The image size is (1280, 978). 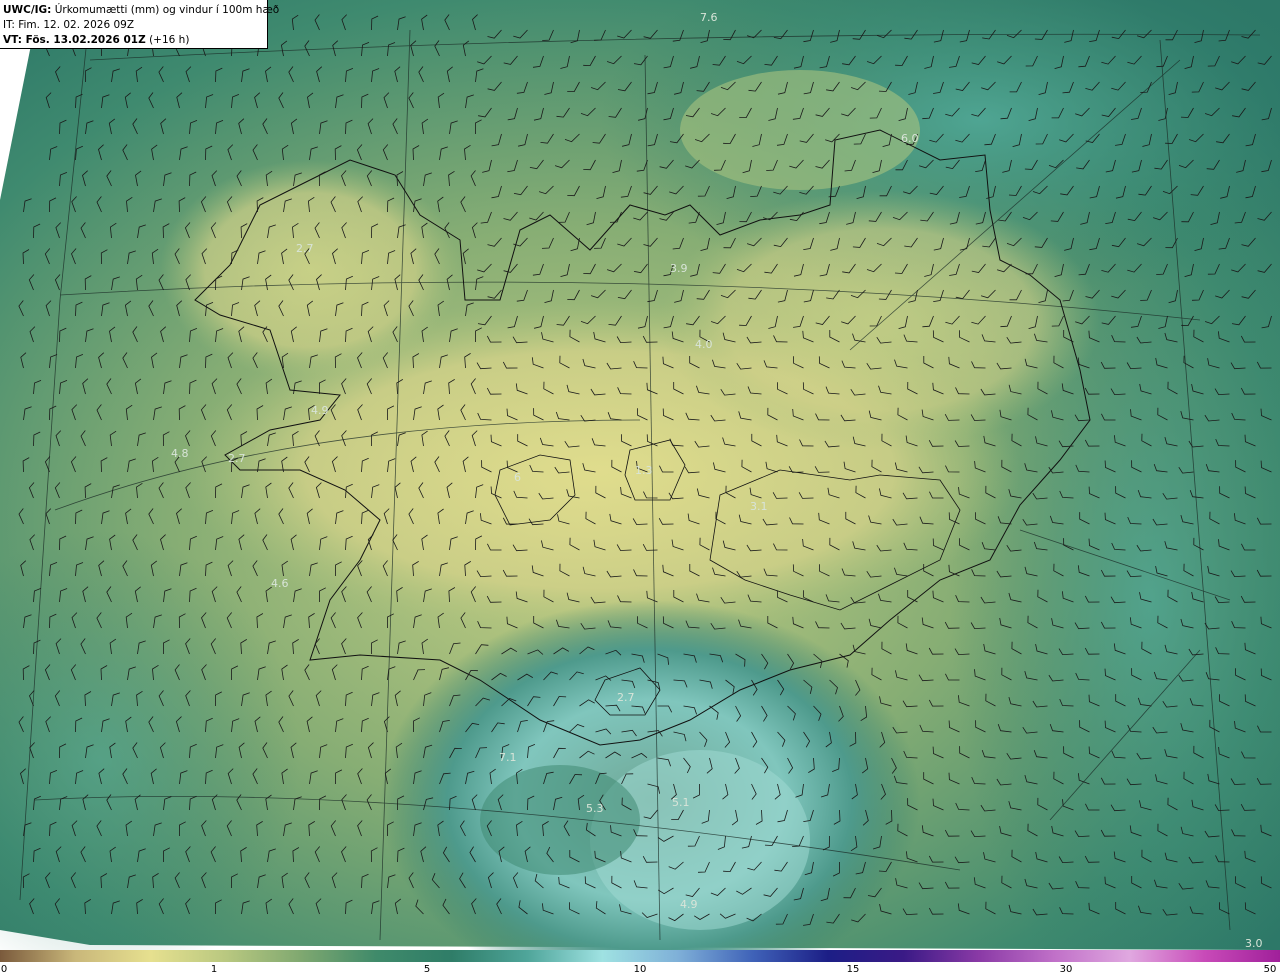 I want to click on valid-time: VT: Fös. 13.02.2026 01Z (+16 h), so click(x=96, y=40).